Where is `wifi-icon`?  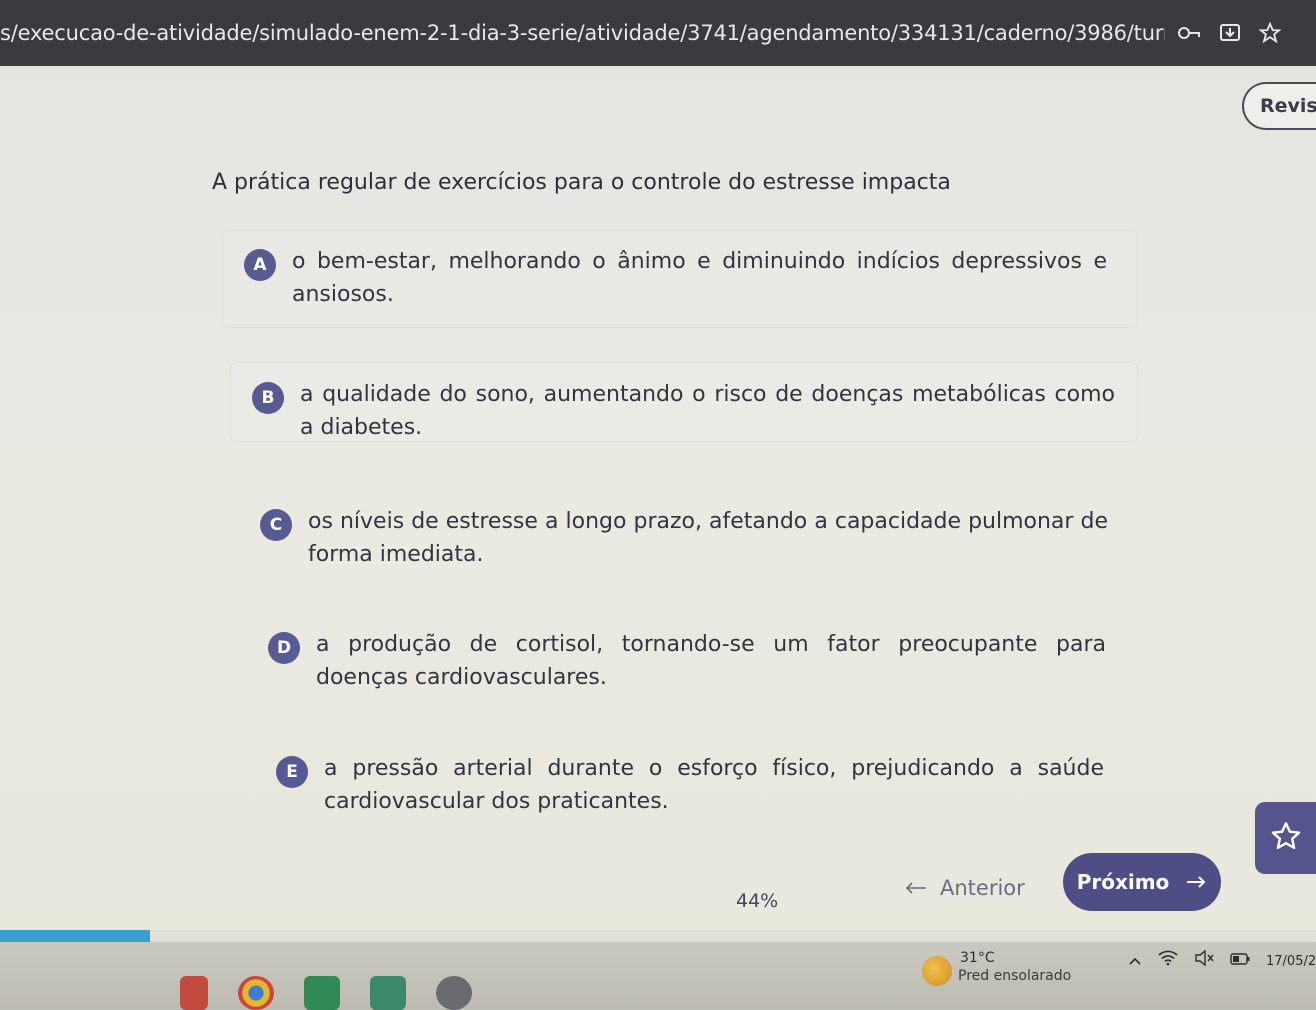
wifi-icon is located at coordinates (1168, 960).